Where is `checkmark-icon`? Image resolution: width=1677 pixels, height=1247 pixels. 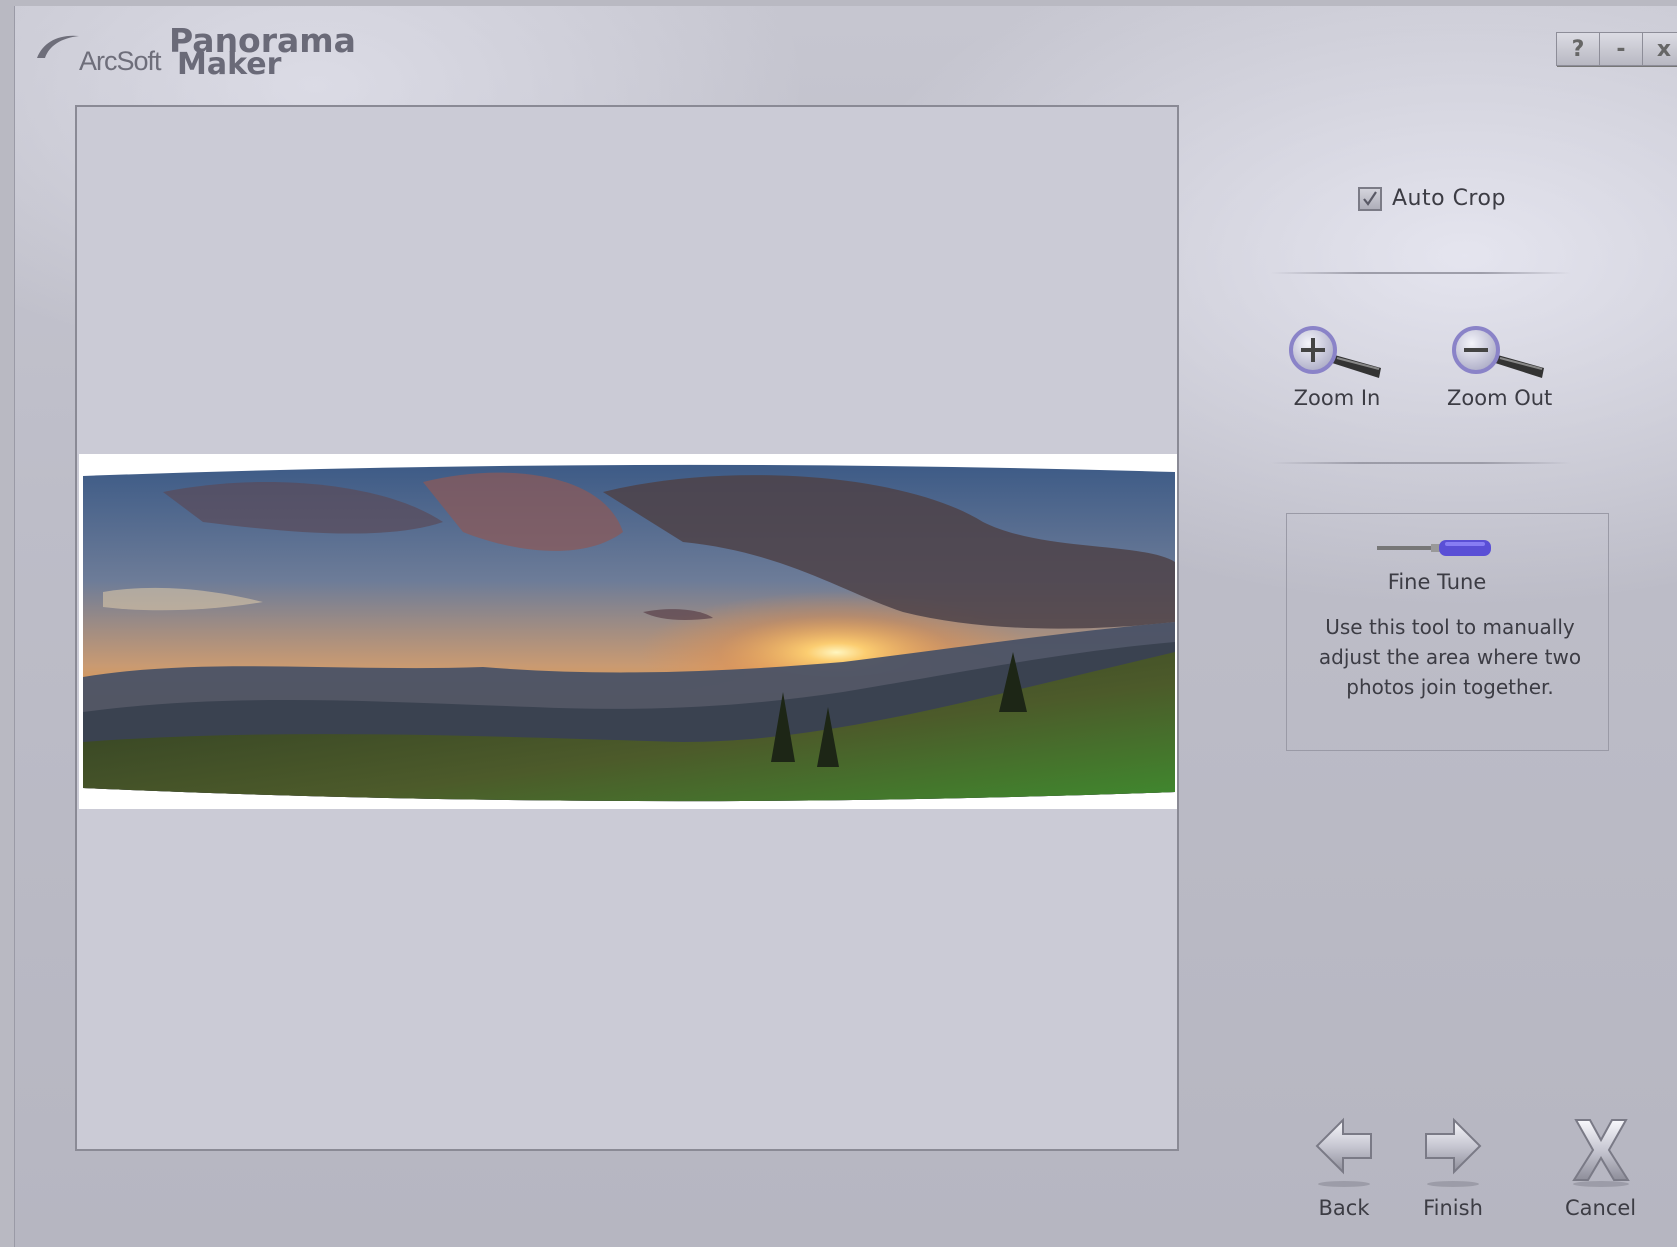
checkmark-icon is located at coordinates (1370, 198).